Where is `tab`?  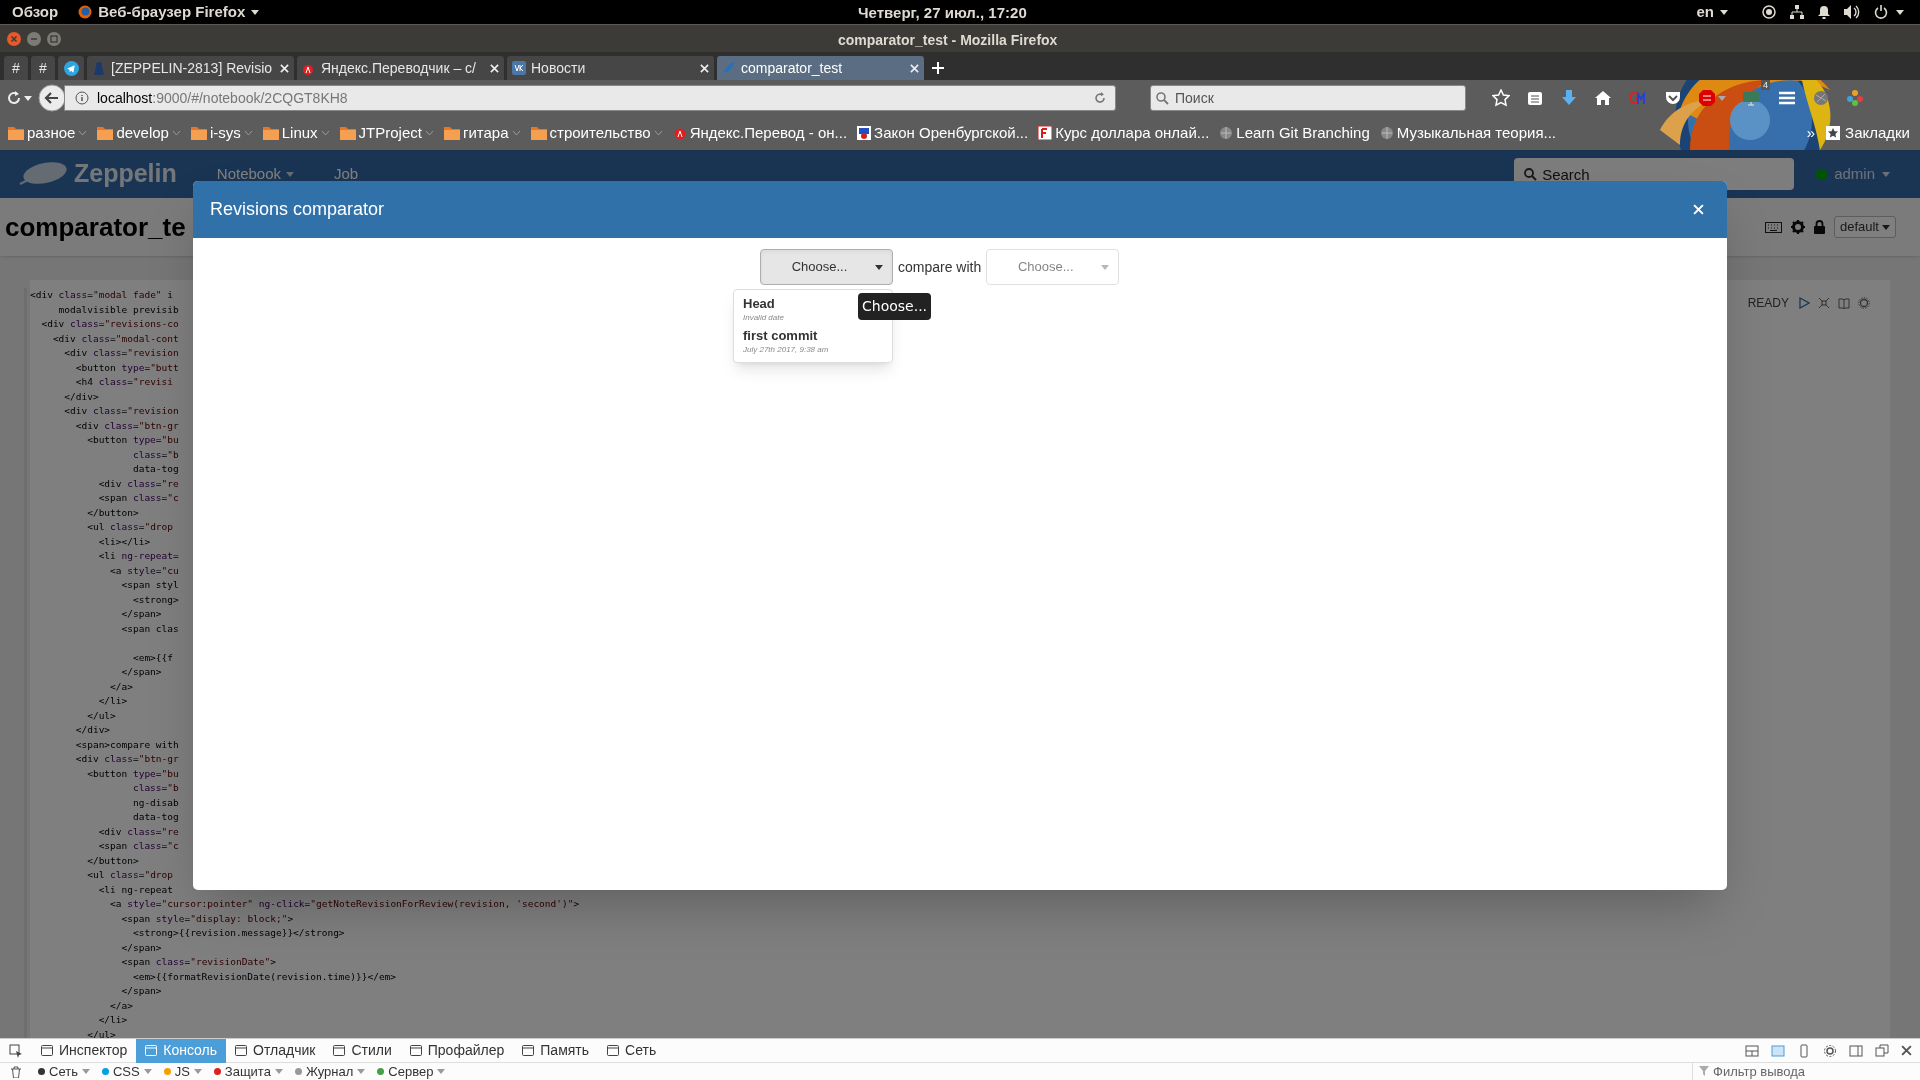
tab is located at coordinates (71, 68).